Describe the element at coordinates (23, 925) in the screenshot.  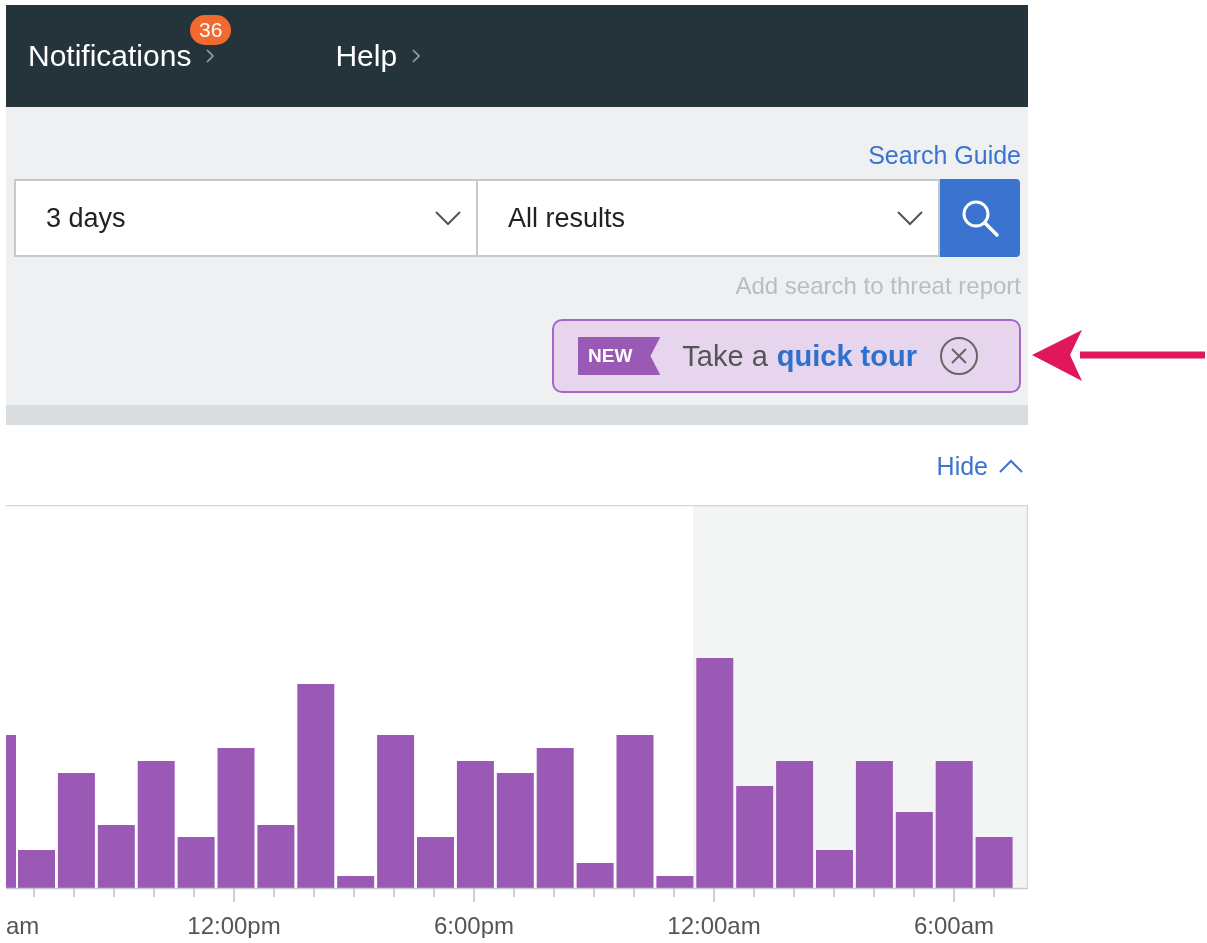
I see `axis-label: am` at that location.